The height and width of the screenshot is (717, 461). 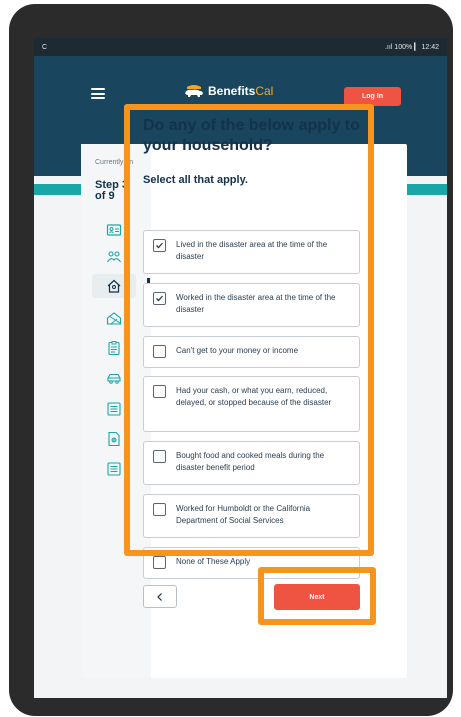 I want to click on people-icon, so click(x=114, y=257).